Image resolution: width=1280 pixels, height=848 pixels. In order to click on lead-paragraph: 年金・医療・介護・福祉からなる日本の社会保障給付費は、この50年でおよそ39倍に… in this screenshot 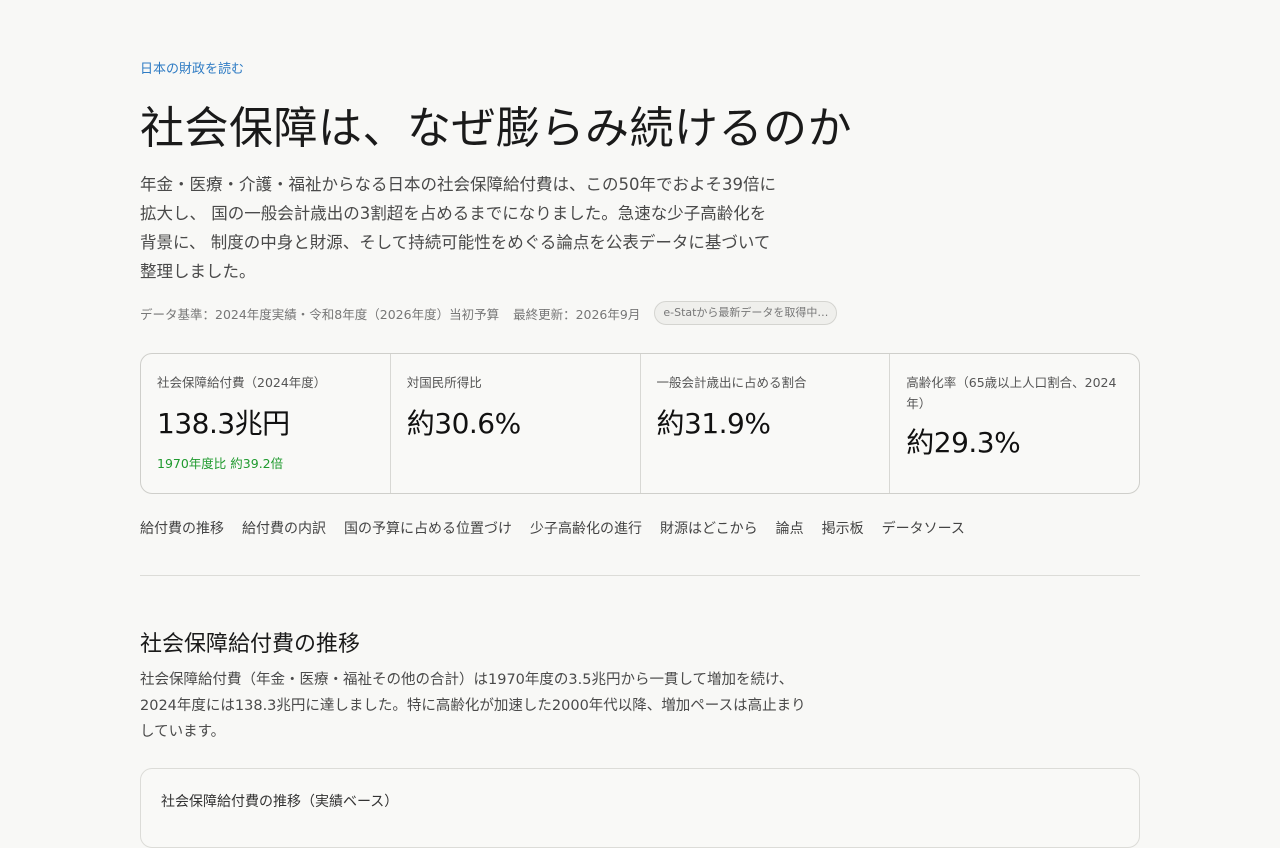, I will do `click(458, 228)`.